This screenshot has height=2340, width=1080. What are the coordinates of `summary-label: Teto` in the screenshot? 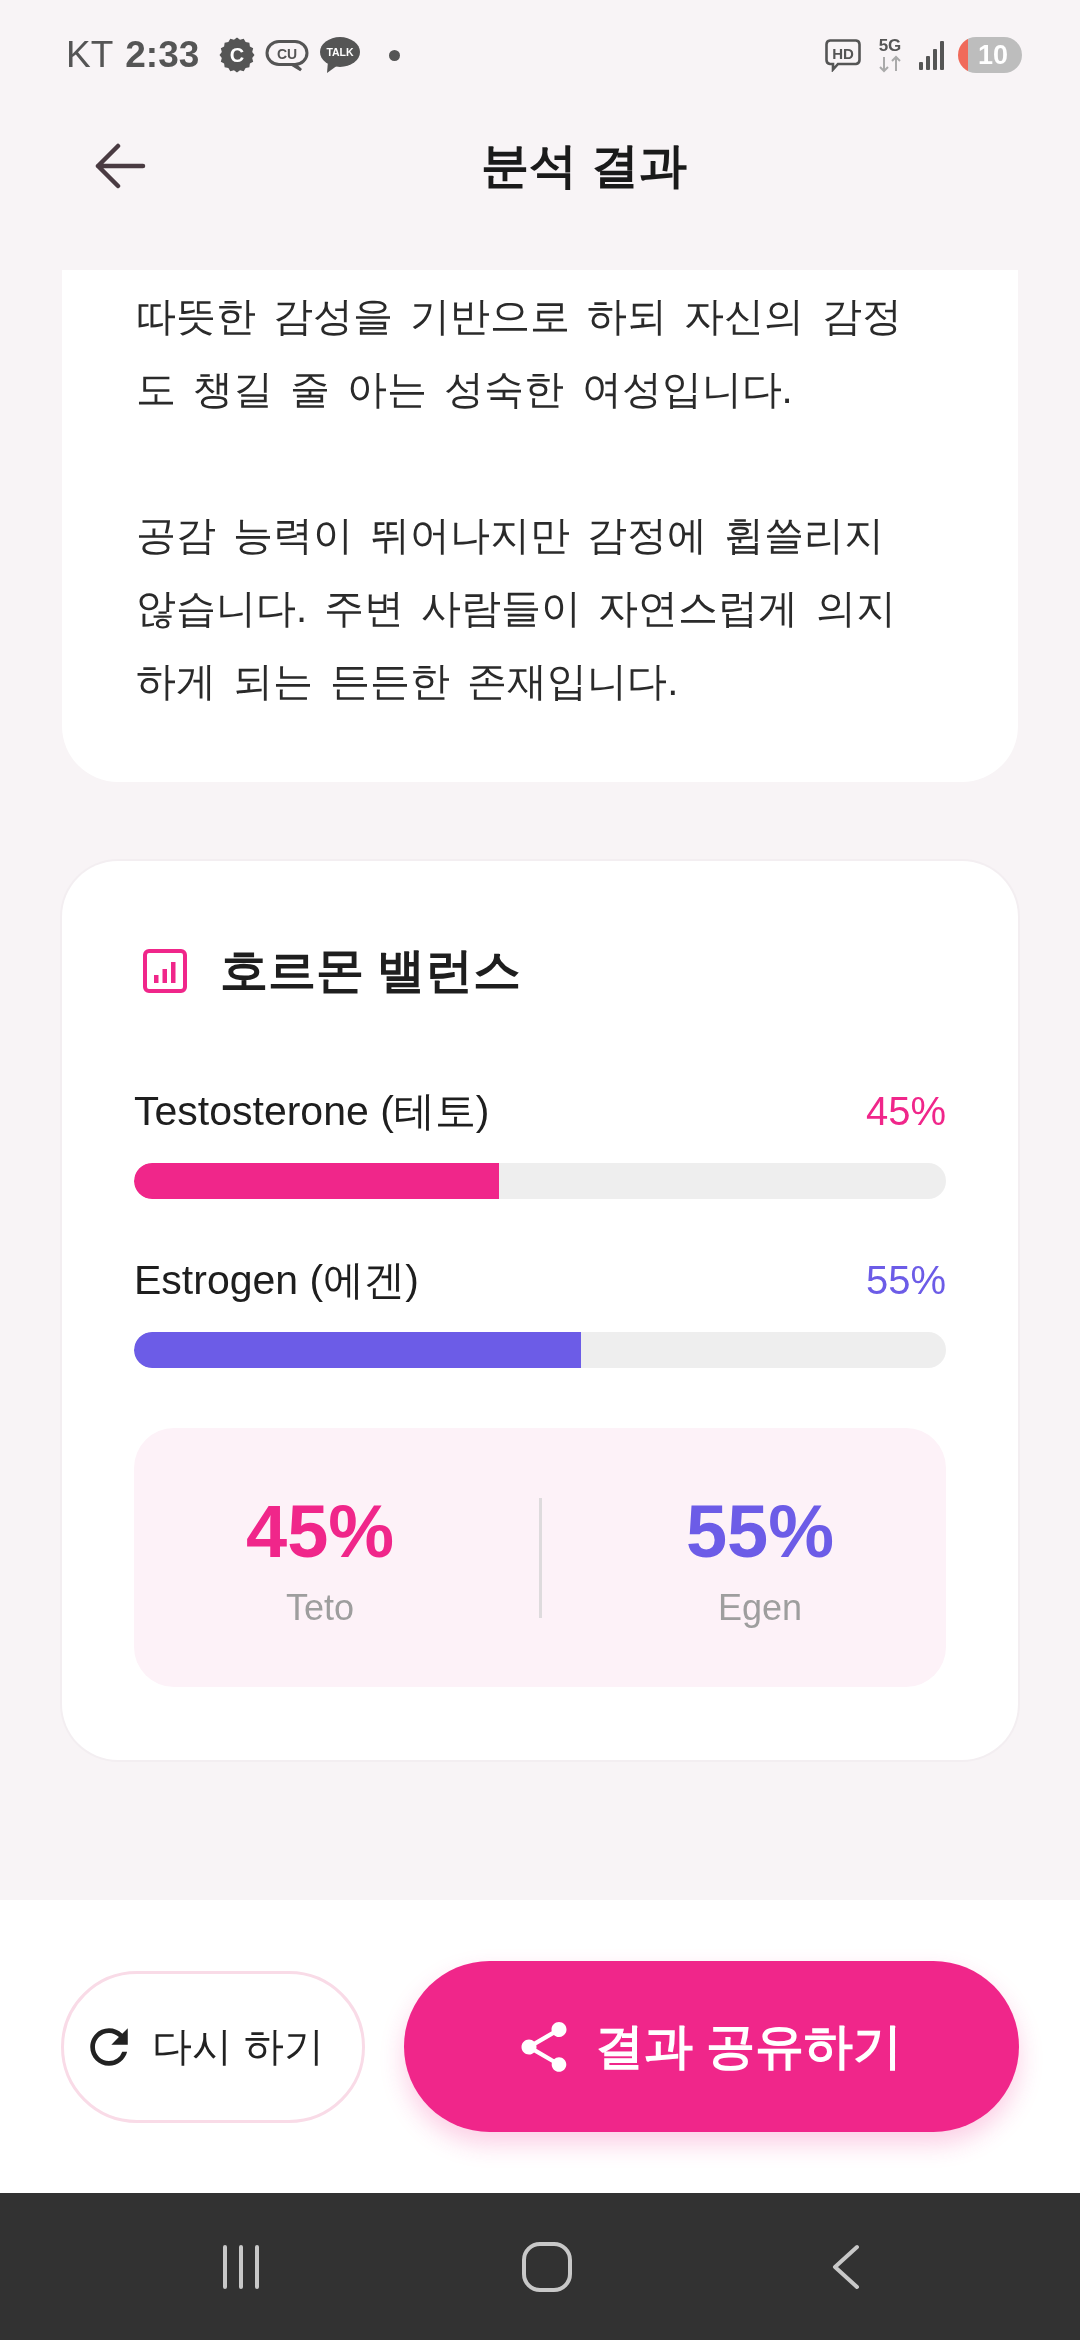 It's located at (320, 1607).